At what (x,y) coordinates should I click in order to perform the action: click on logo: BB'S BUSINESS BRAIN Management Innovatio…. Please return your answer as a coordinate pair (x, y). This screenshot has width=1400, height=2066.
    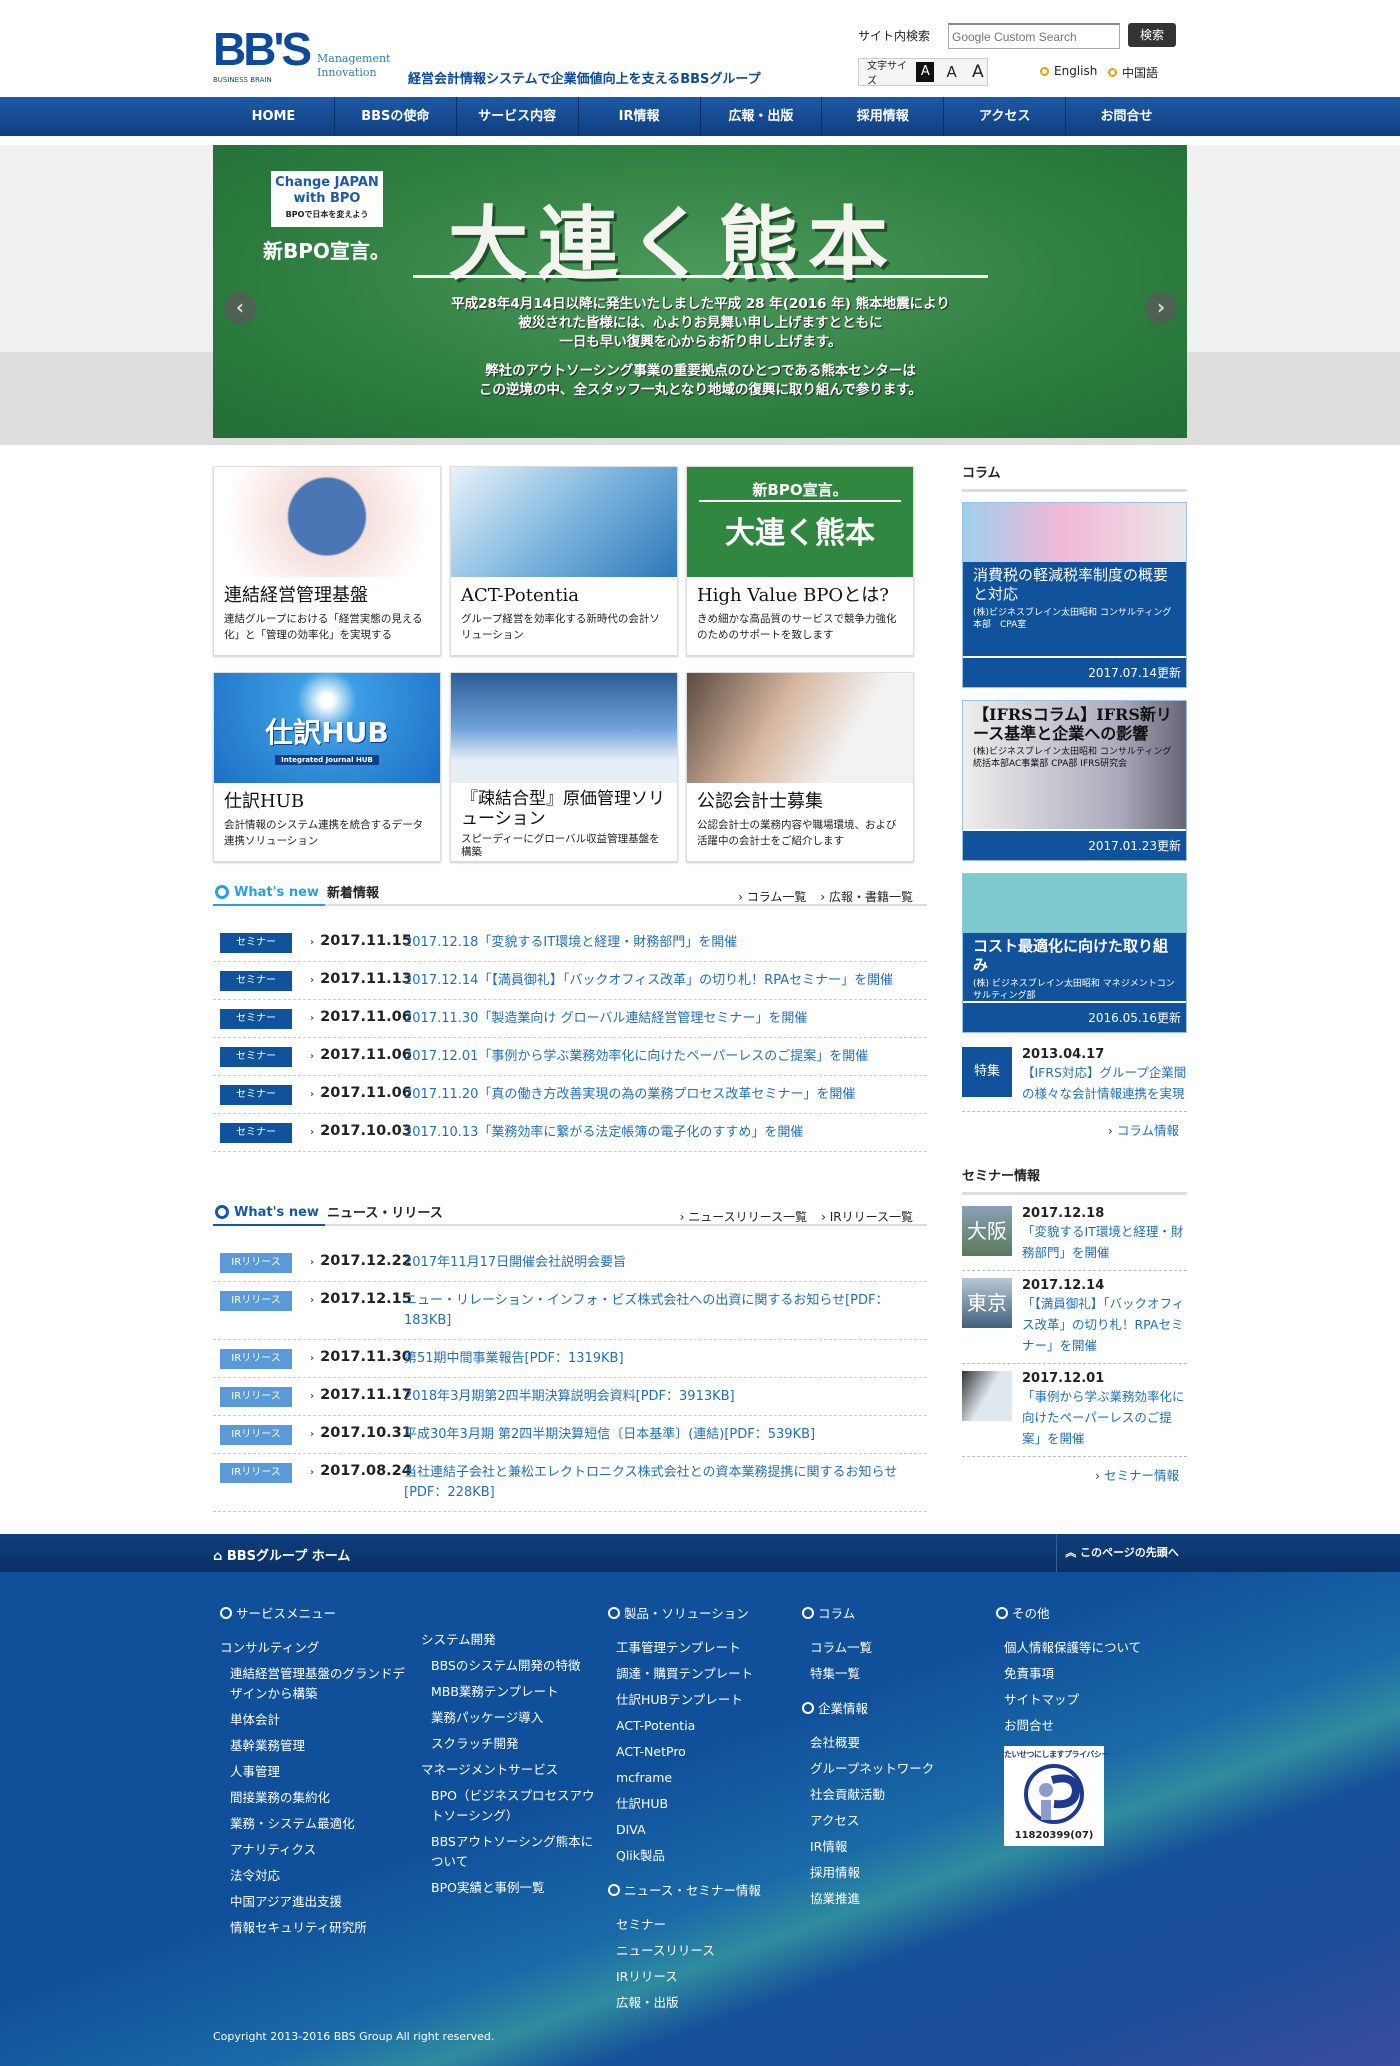
    Looking at the image, I should click on (301, 56).